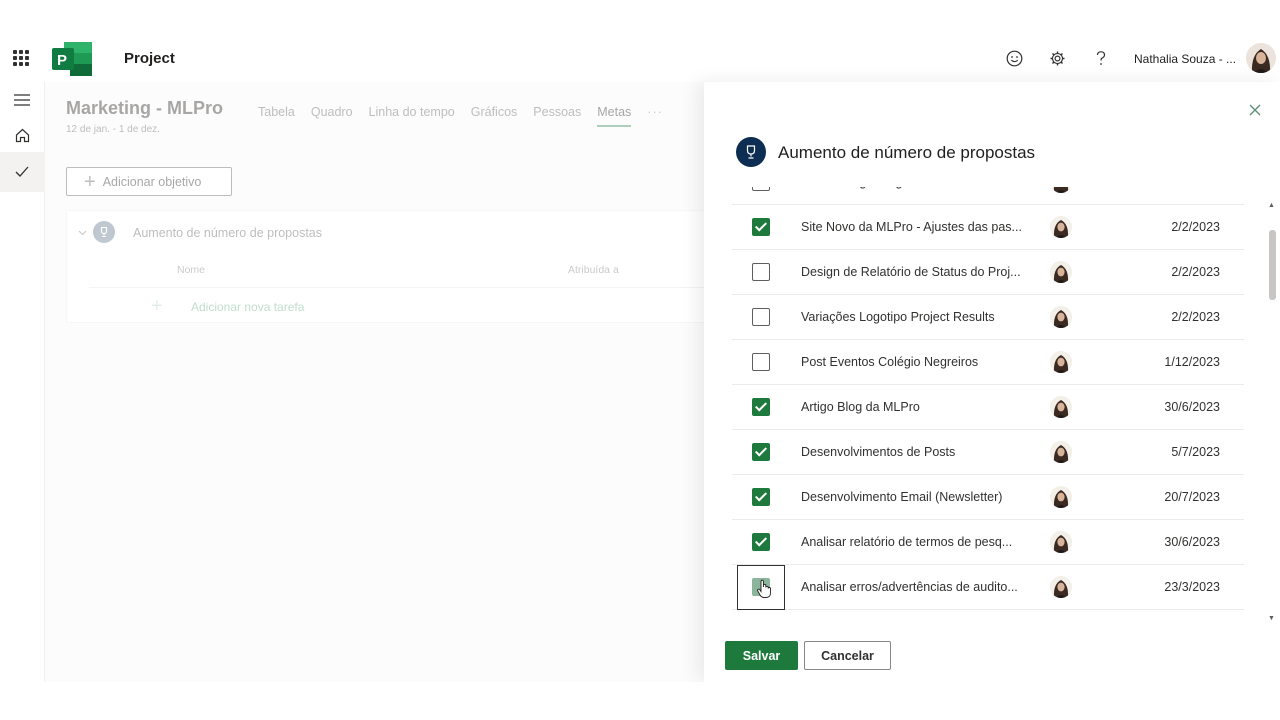 This screenshot has width=1280, height=720. I want to click on add-task-link: Adicionar nova tarefa, so click(247, 307).